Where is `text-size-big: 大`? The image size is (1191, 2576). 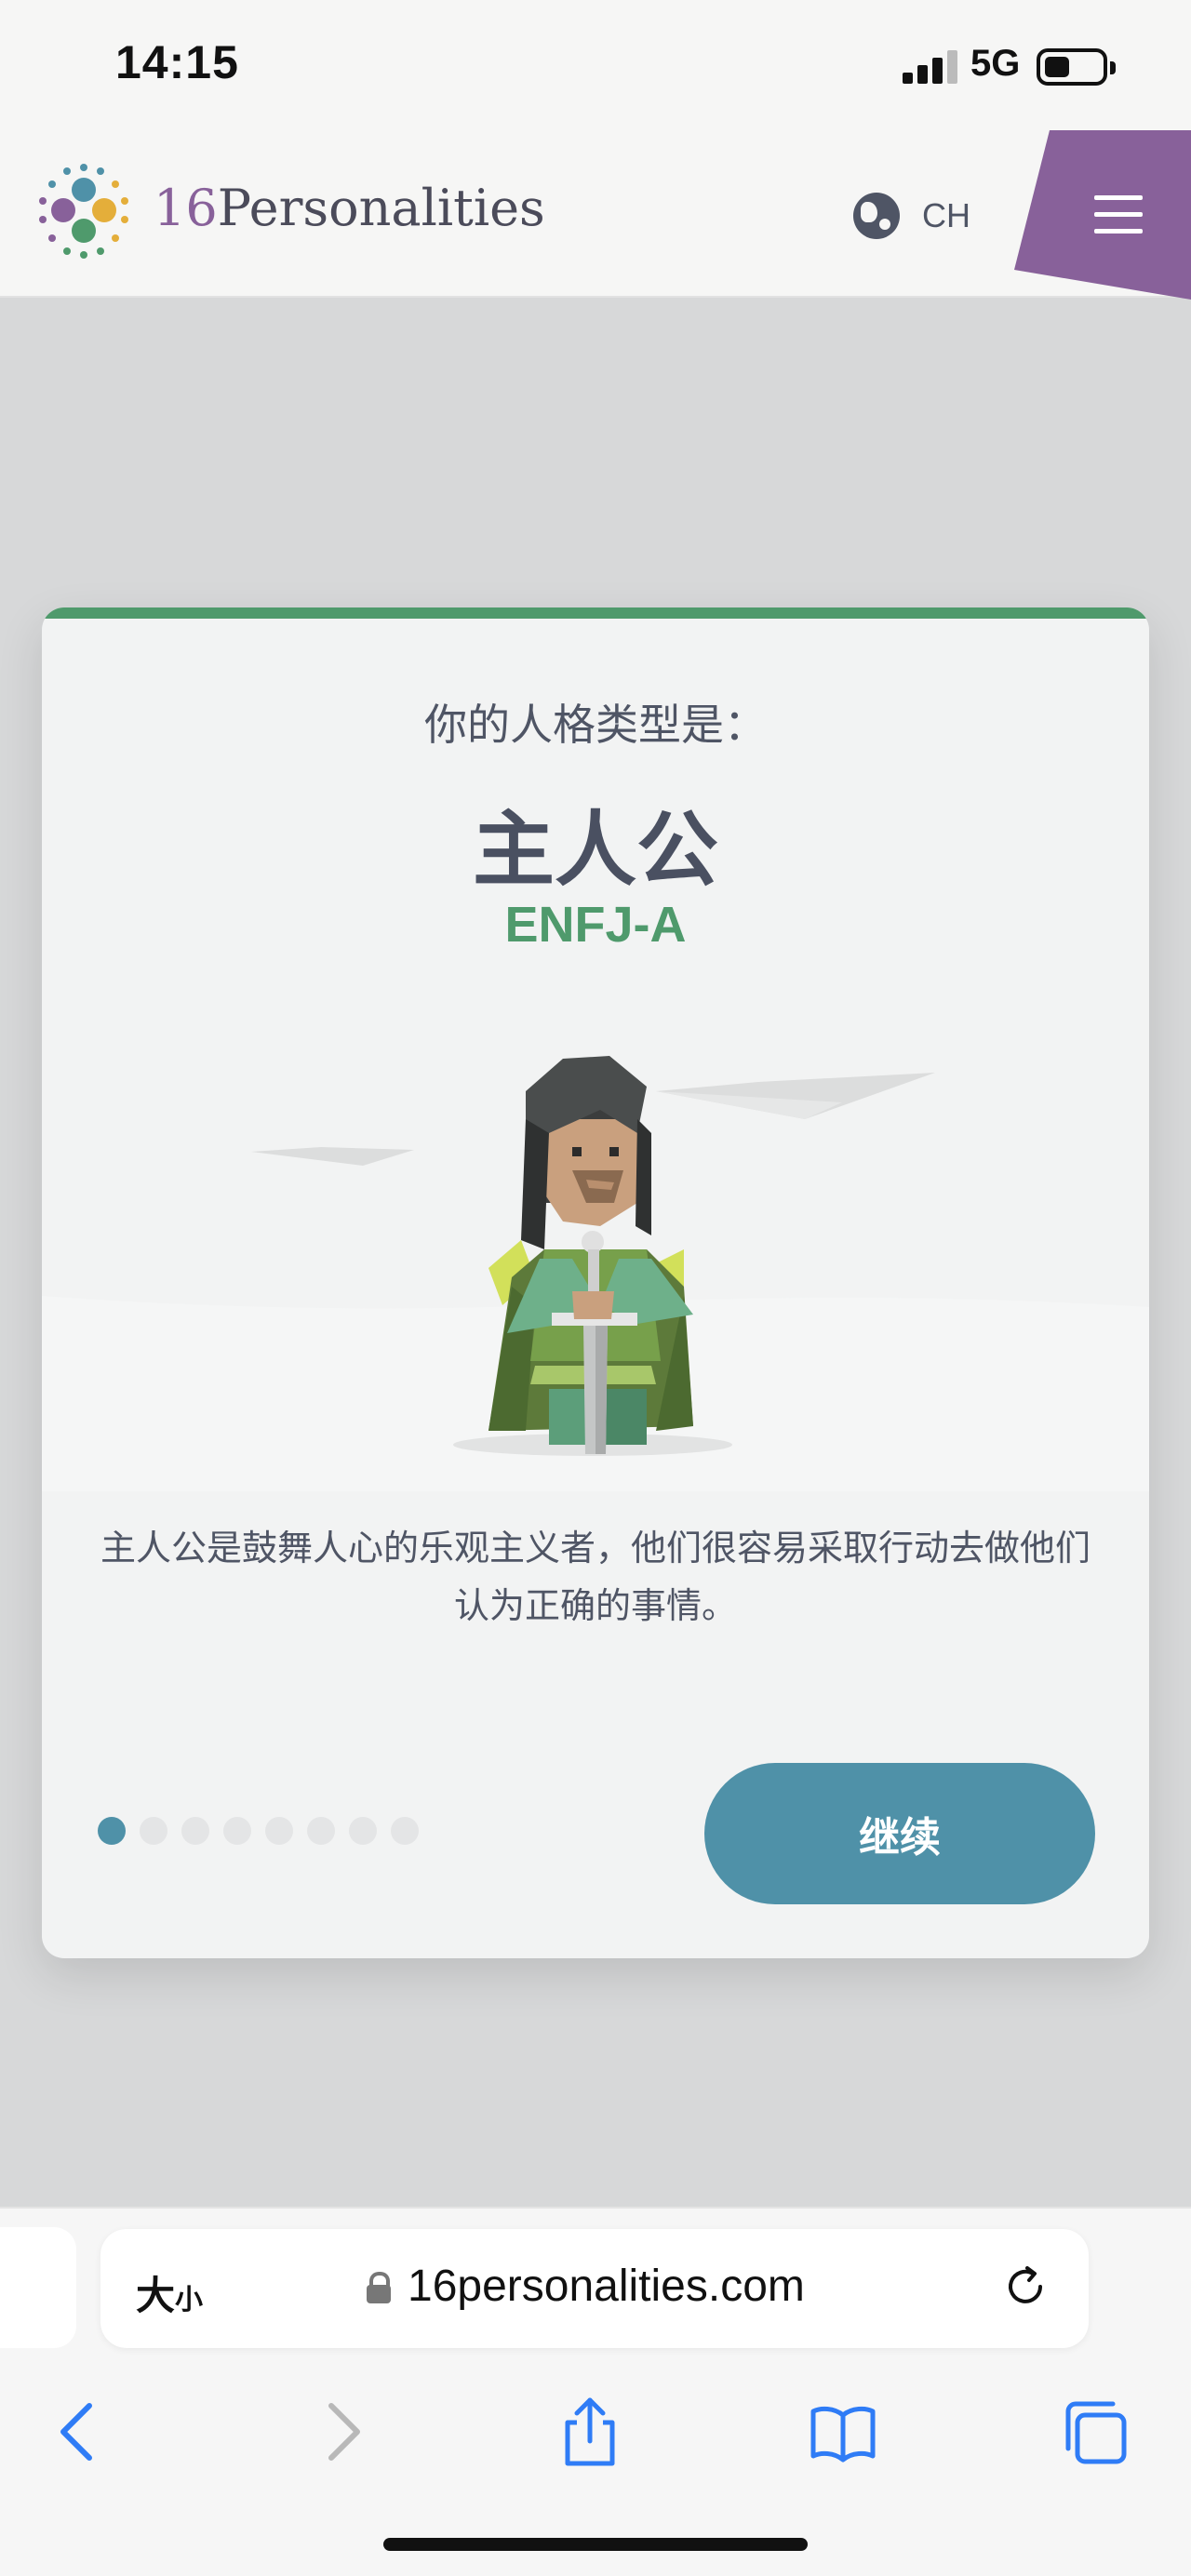 text-size-big: 大 is located at coordinates (156, 2295).